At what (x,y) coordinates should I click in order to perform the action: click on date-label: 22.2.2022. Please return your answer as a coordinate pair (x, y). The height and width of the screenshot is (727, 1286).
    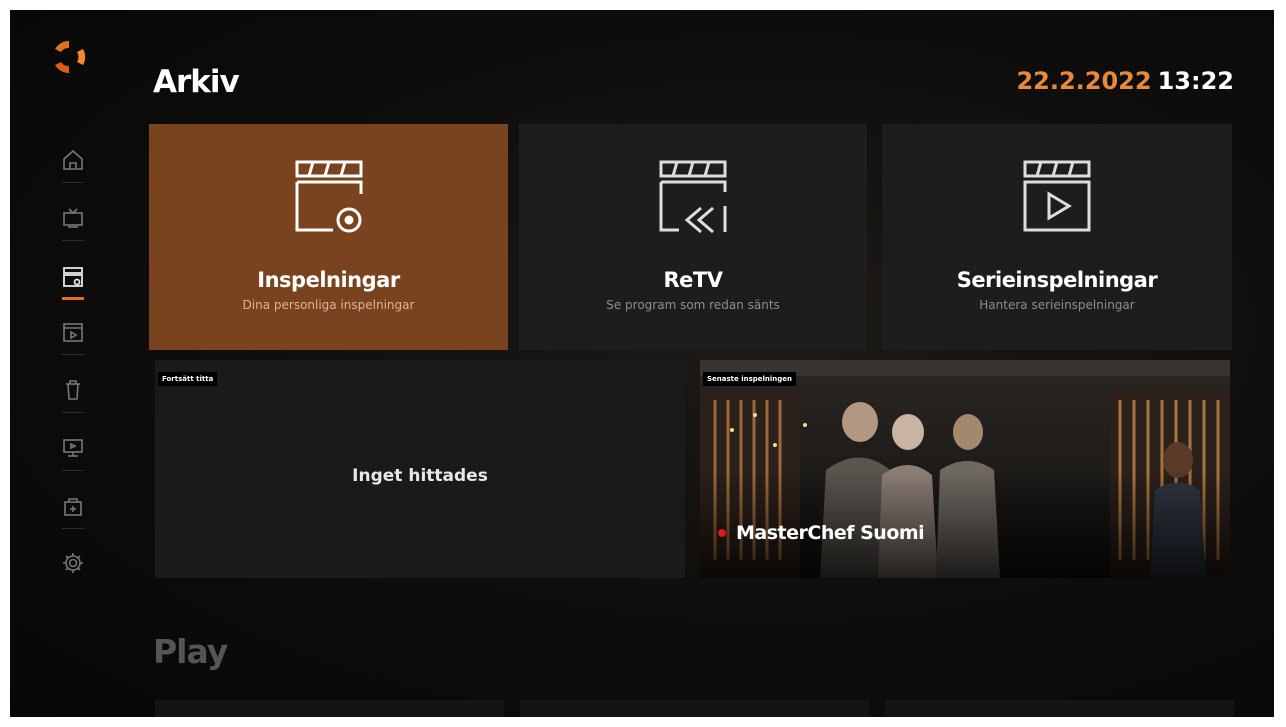
    Looking at the image, I should click on (1084, 81).